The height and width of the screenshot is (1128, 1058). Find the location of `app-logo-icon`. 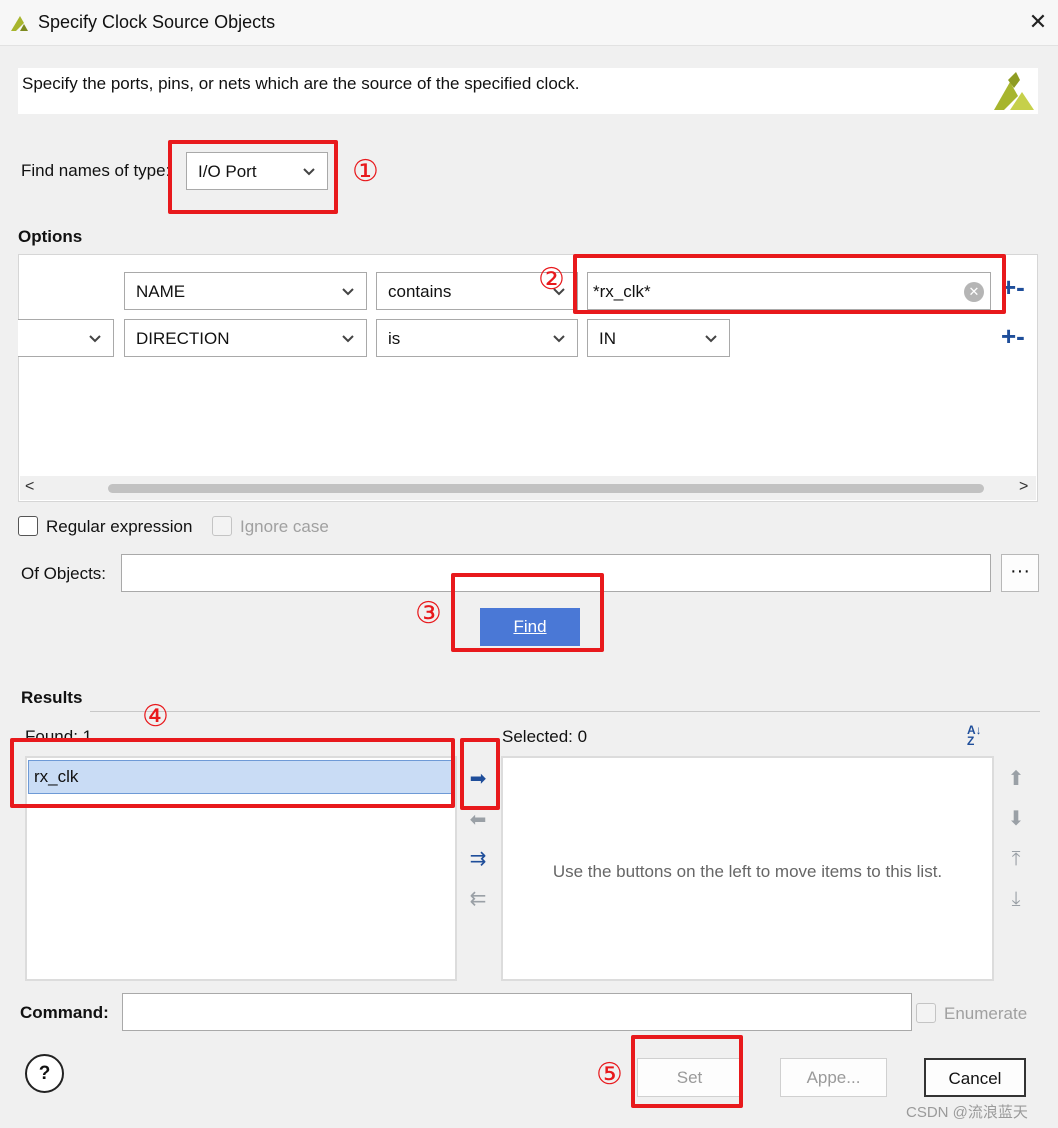

app-logo-icon is located at coordinates (19, 23).